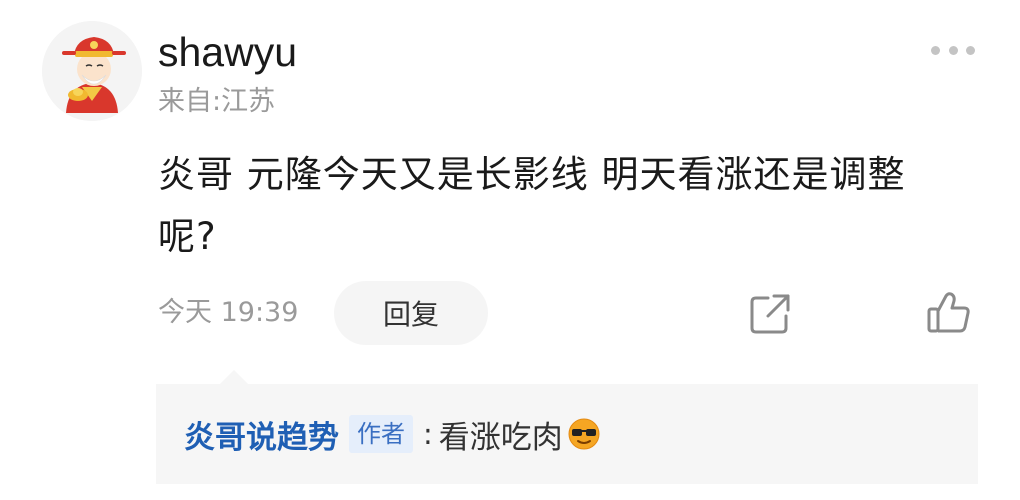 The image size is (1020, 500). I want to click on author-reply: 炎哥说趋势 作者 : 看涨吃肉, so click(392, 434).